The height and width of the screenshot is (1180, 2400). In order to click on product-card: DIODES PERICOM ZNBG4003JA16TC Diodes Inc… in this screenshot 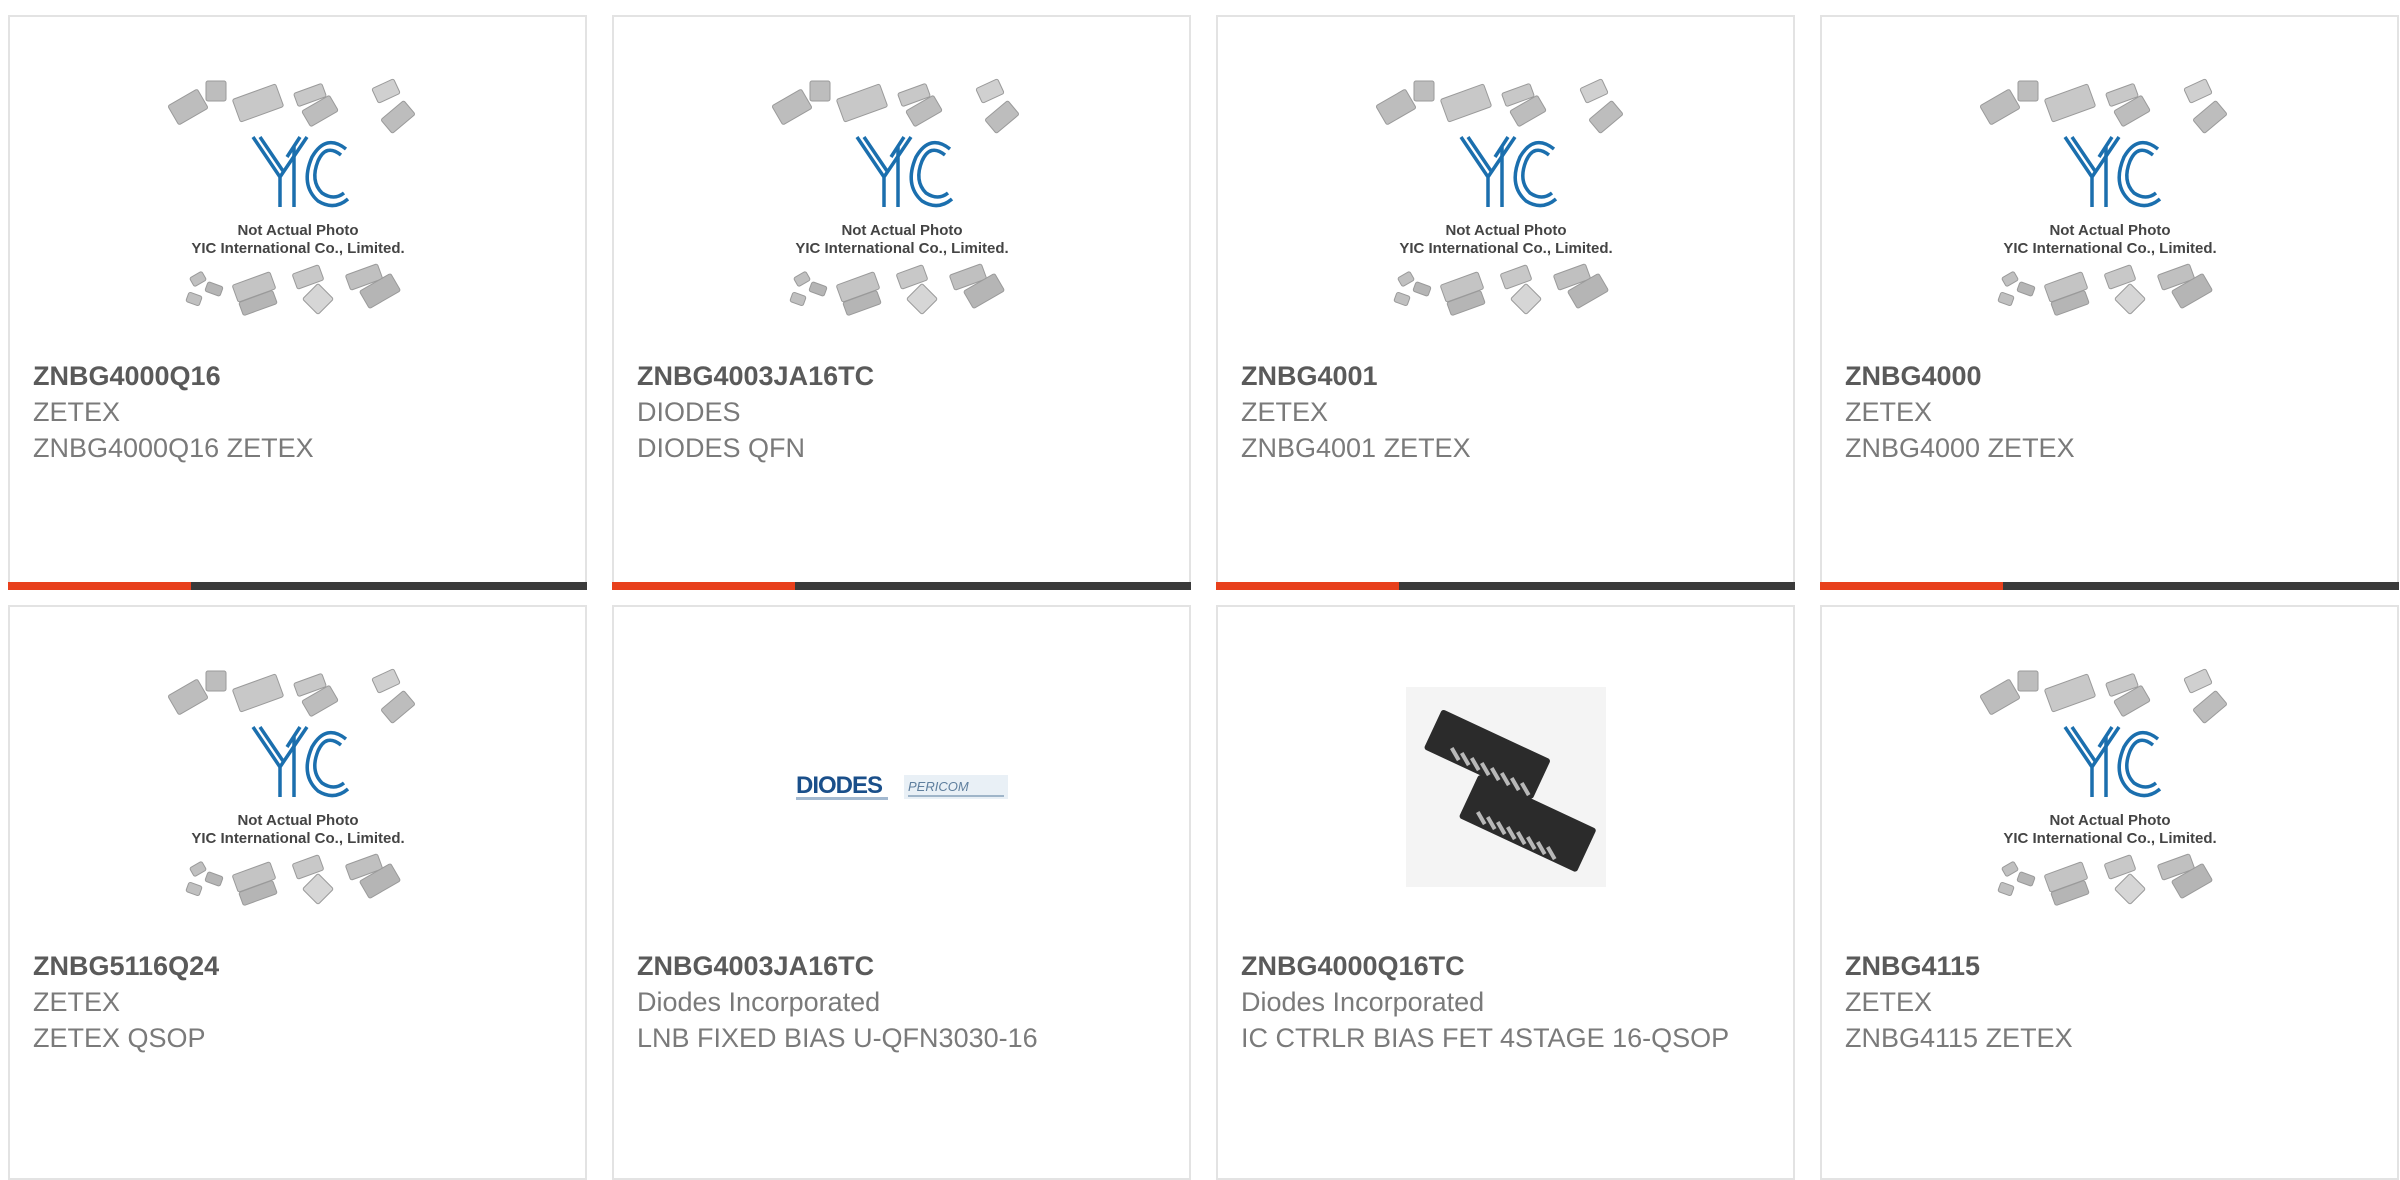, I will do `click(901, 892)`.